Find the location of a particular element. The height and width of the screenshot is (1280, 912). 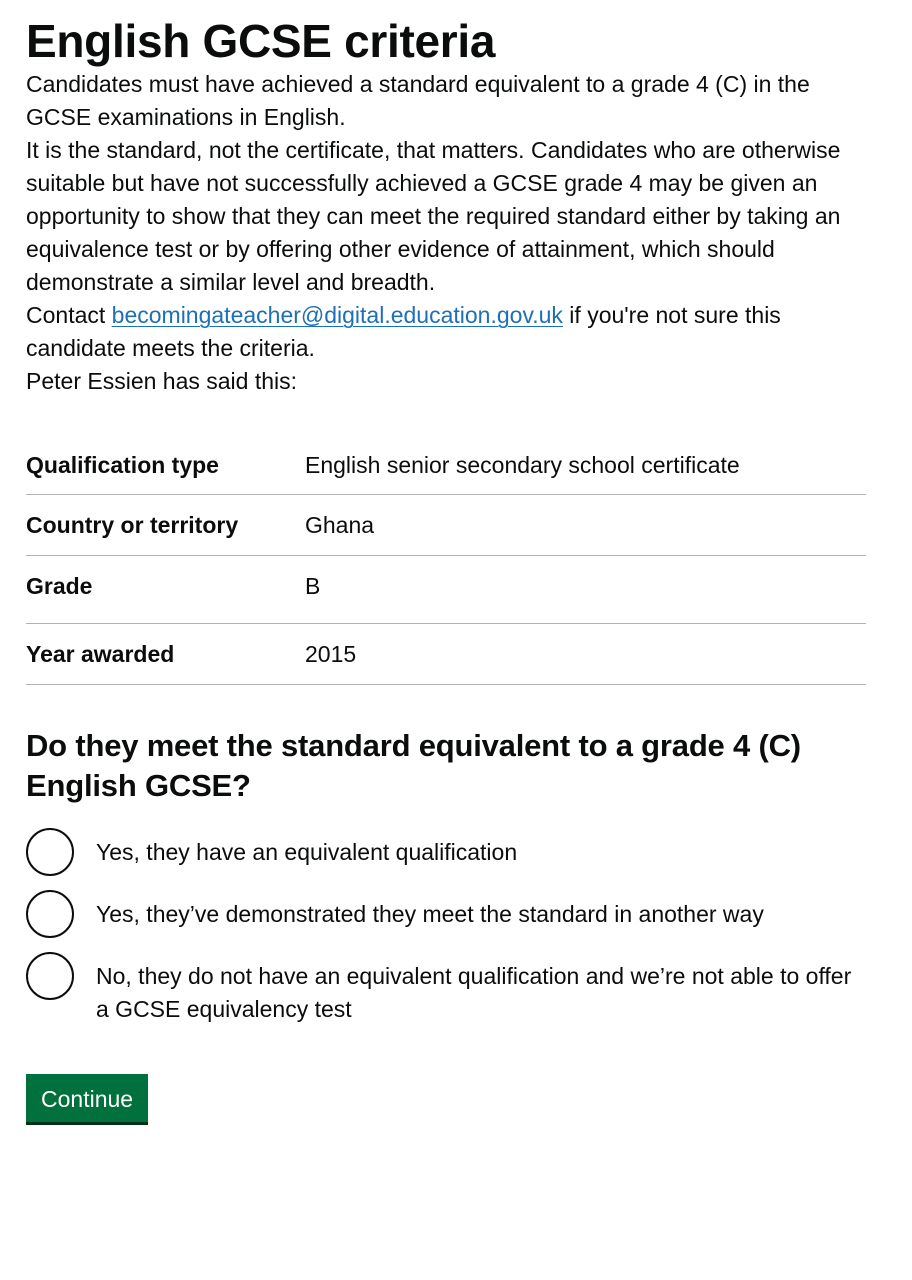

summary-row: Country or territory Ghana is located at coordinates (446, 525).